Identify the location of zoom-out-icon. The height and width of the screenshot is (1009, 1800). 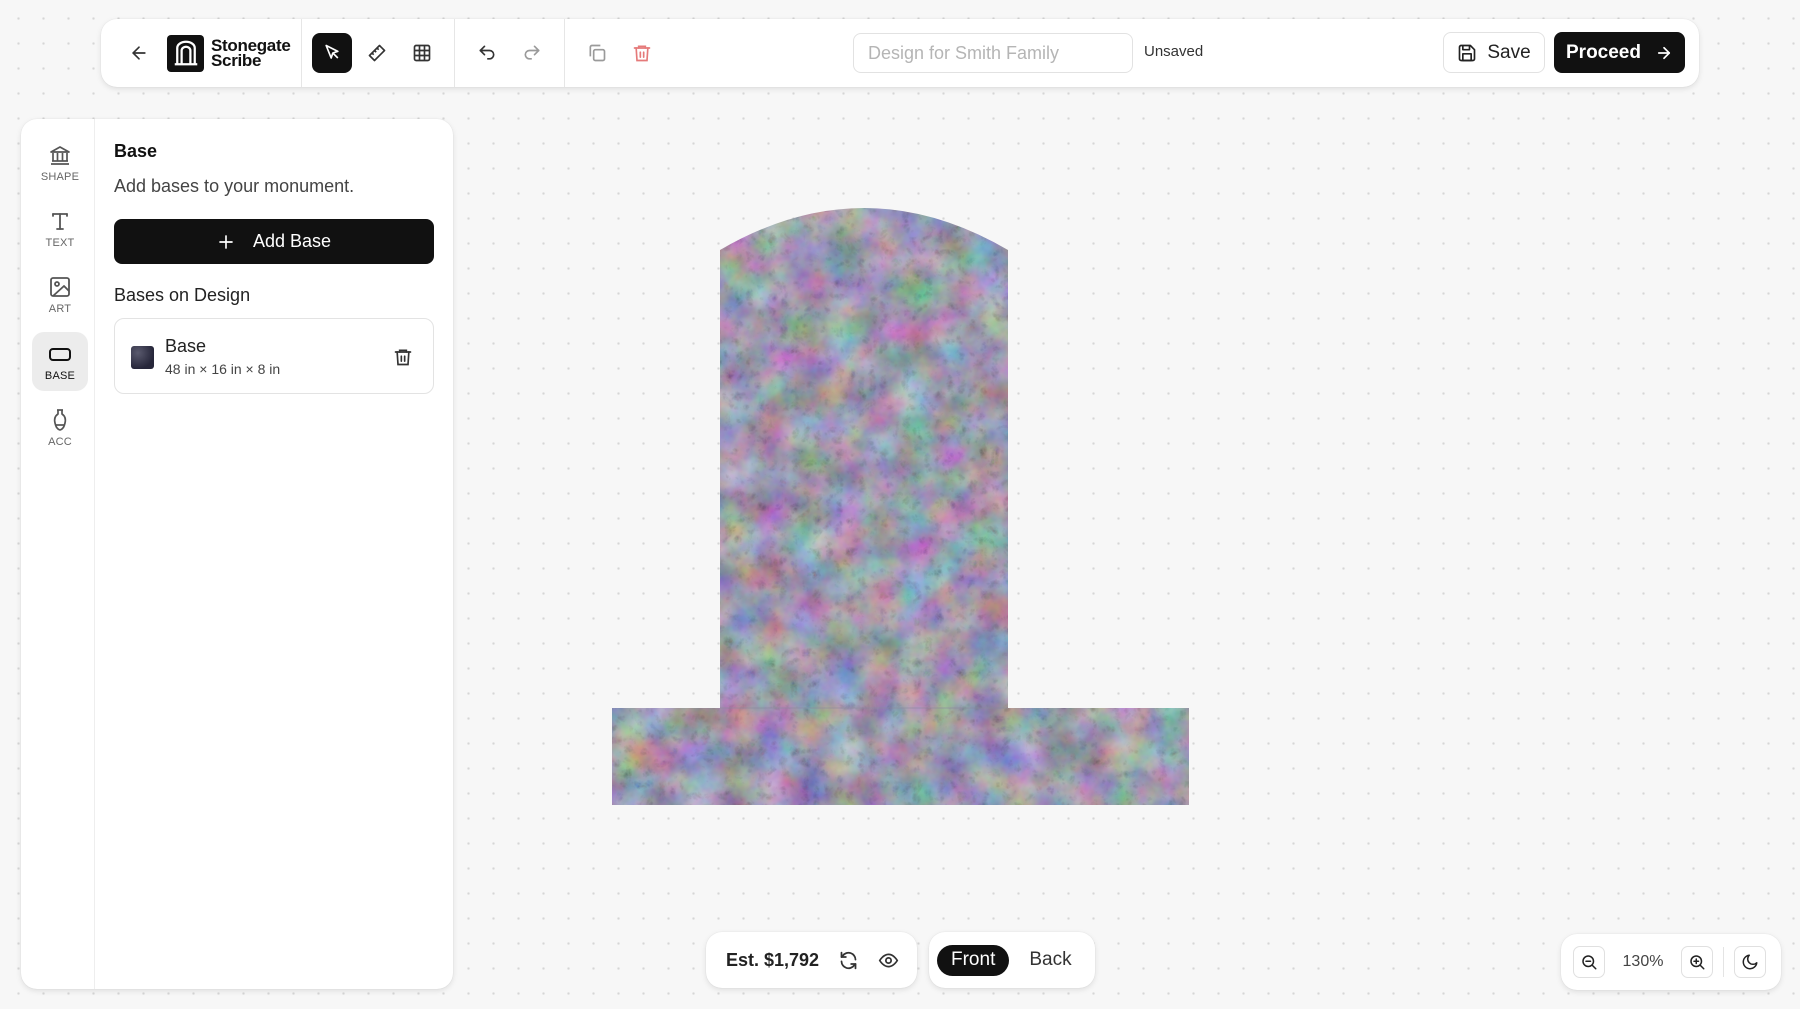
(1589, 962).